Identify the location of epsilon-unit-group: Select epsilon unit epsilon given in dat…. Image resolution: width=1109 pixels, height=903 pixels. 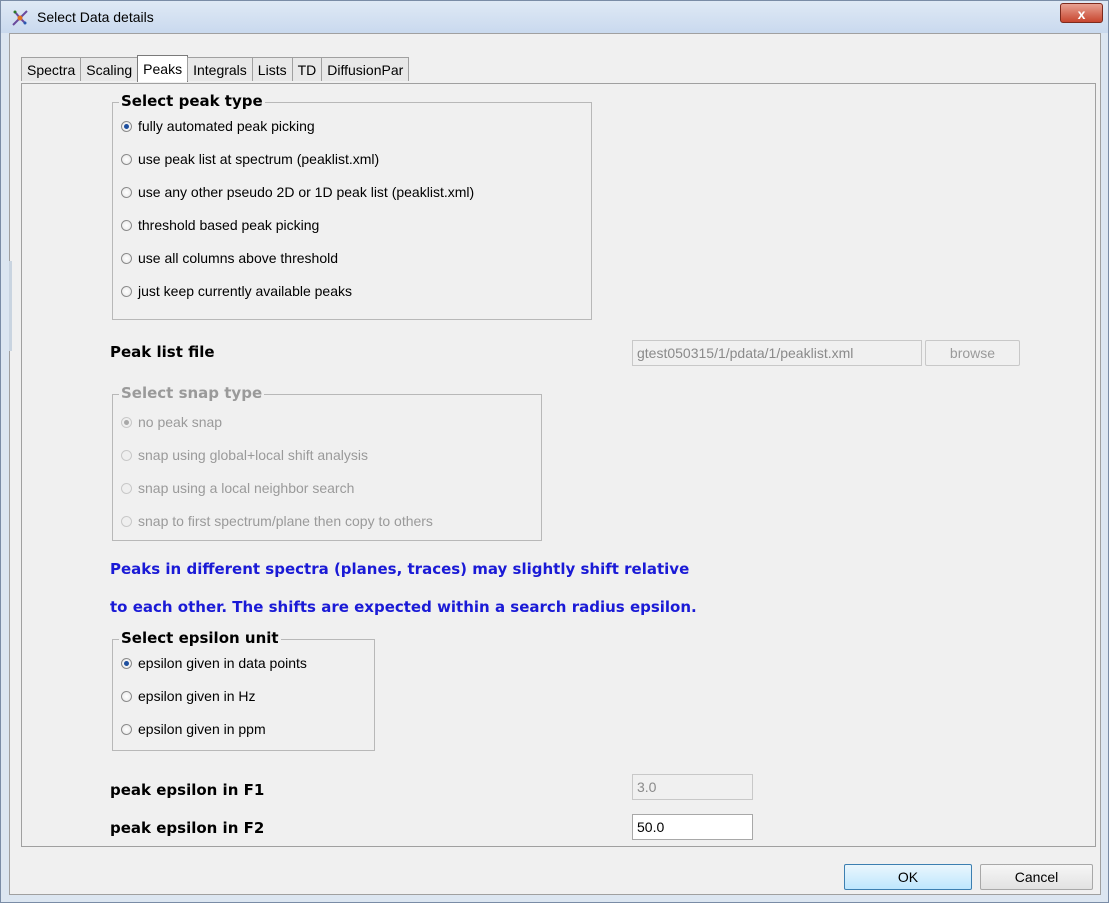
(243, 690).